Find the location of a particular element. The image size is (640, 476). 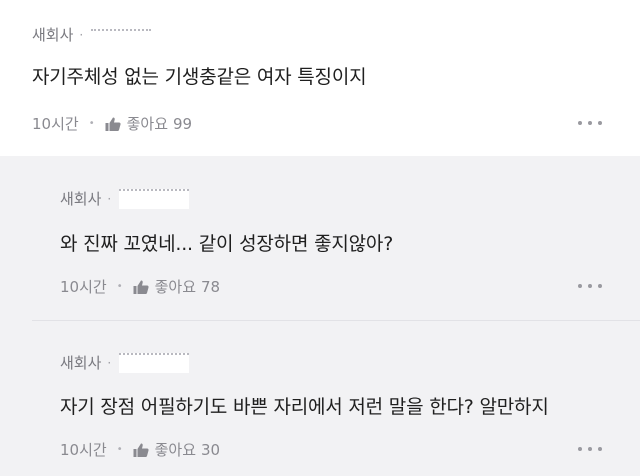

like-button: 좋아요 78 is located at coordinates (177, 286).